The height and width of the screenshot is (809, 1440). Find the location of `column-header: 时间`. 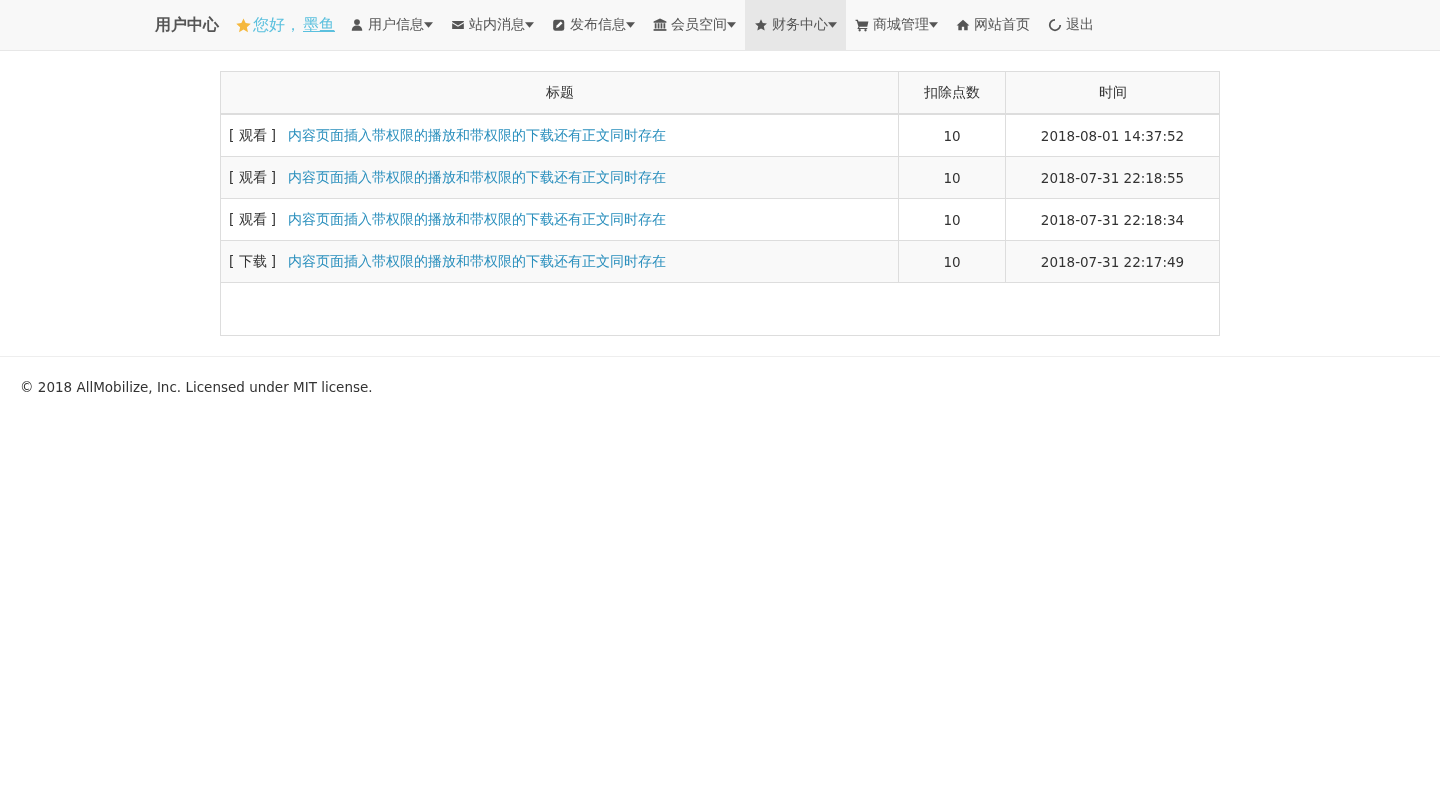

column-header: 时间 is located at coordinates (1112, 93).